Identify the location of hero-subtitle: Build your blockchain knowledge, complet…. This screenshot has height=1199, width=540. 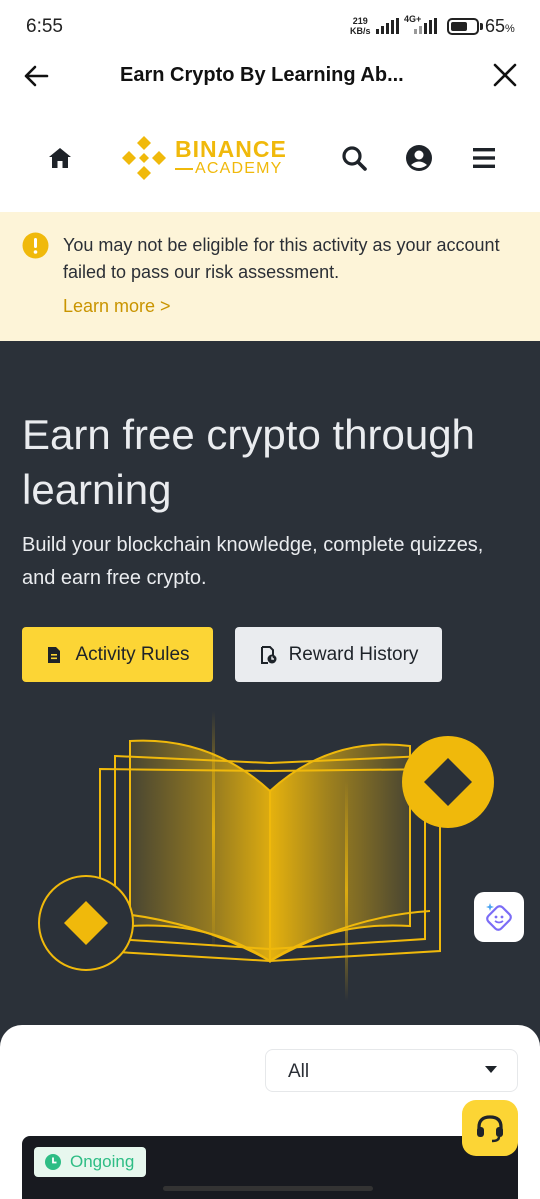
(253, 561).